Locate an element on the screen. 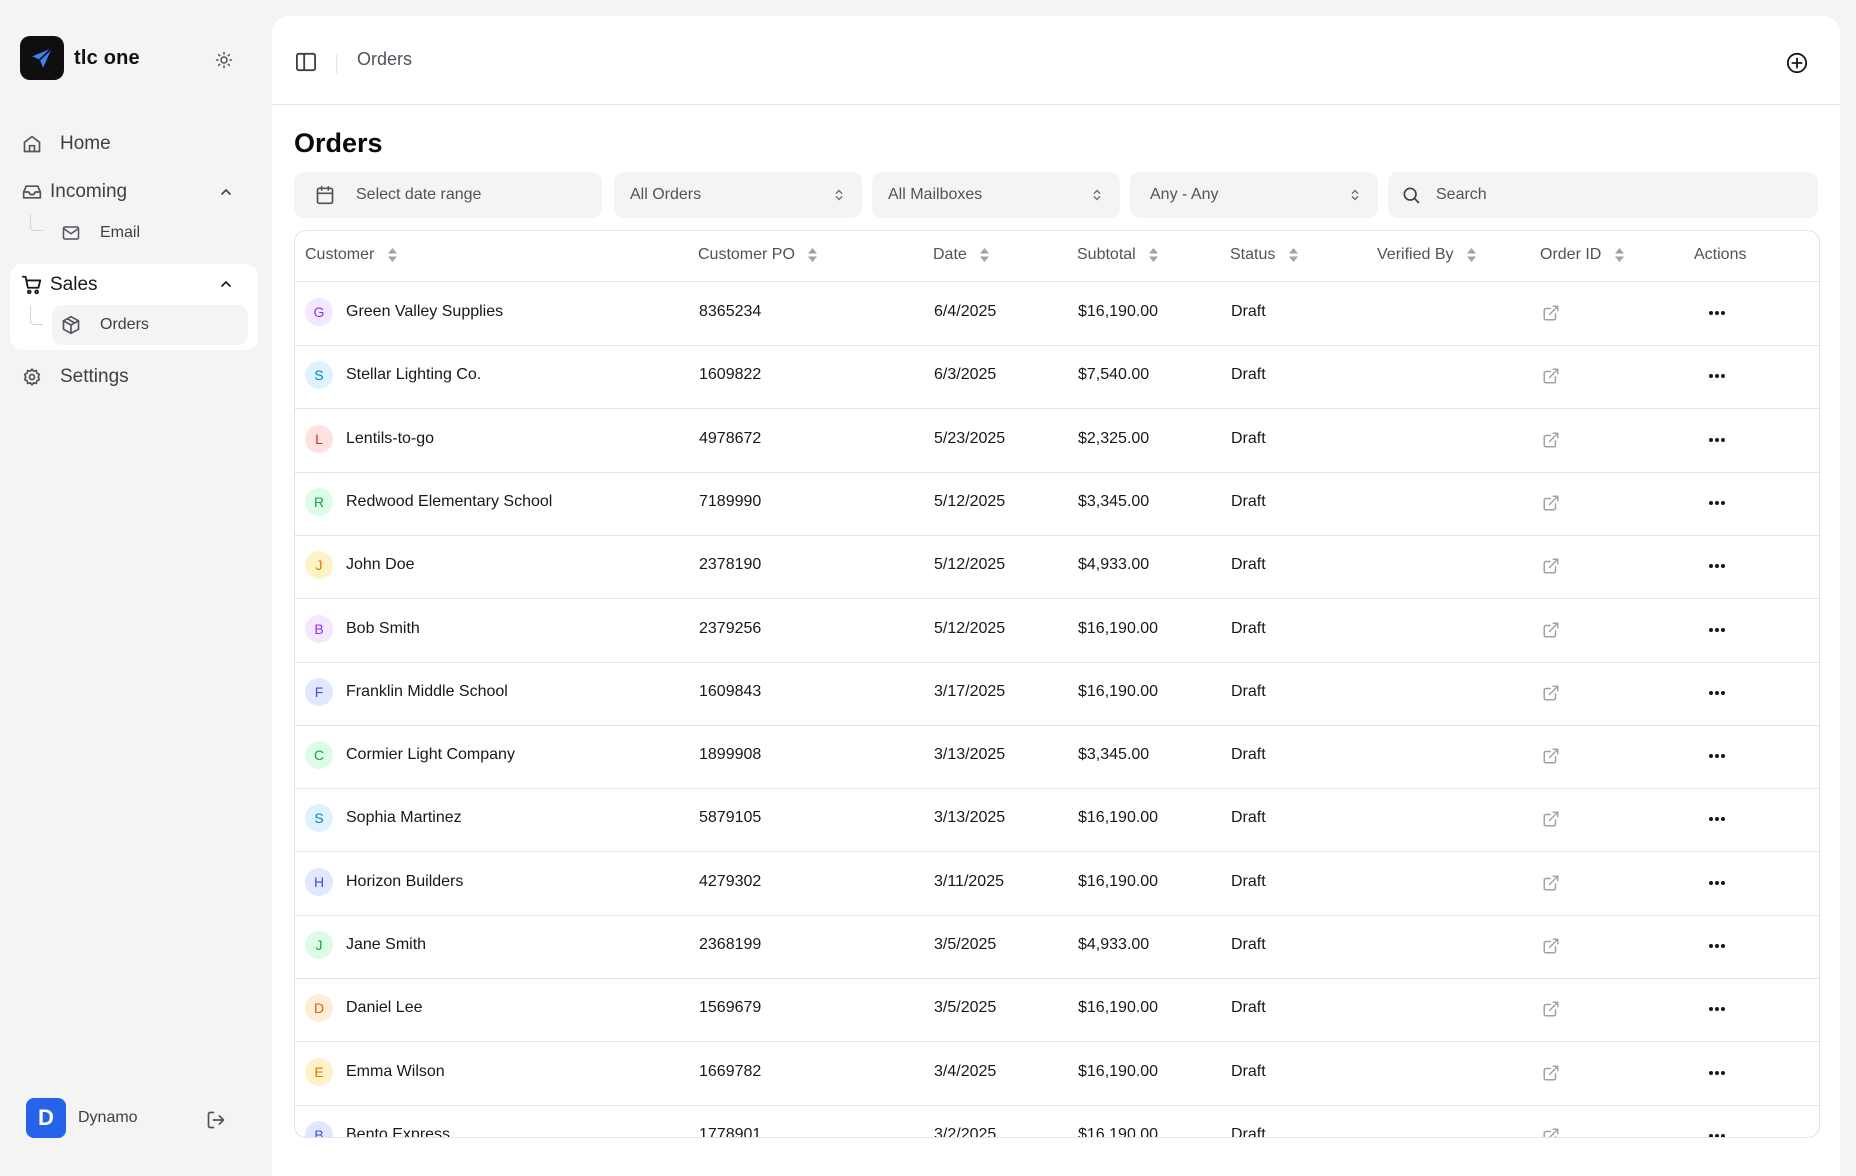  search-box is located at coordinates (1603, 195).